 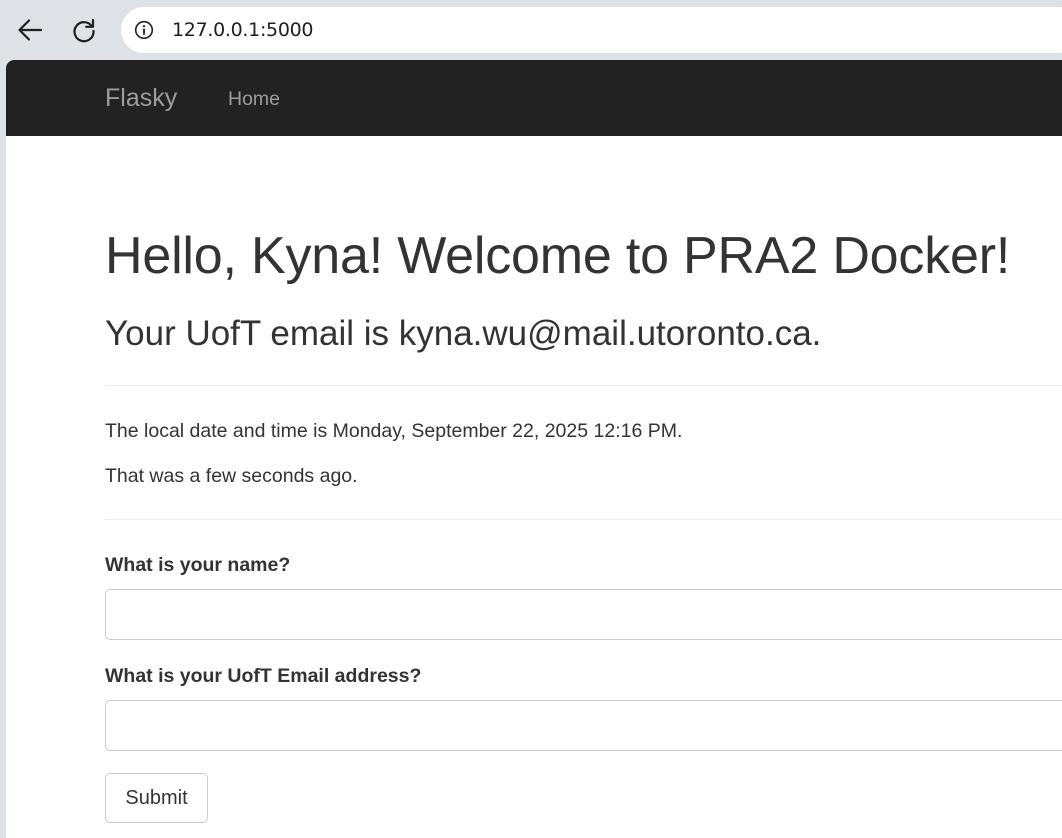 What do you see at coordinates (591, 30) in the screenshot?
I see `address-bar: 127.0.0.1:5000` at bounding box center [591, 30].